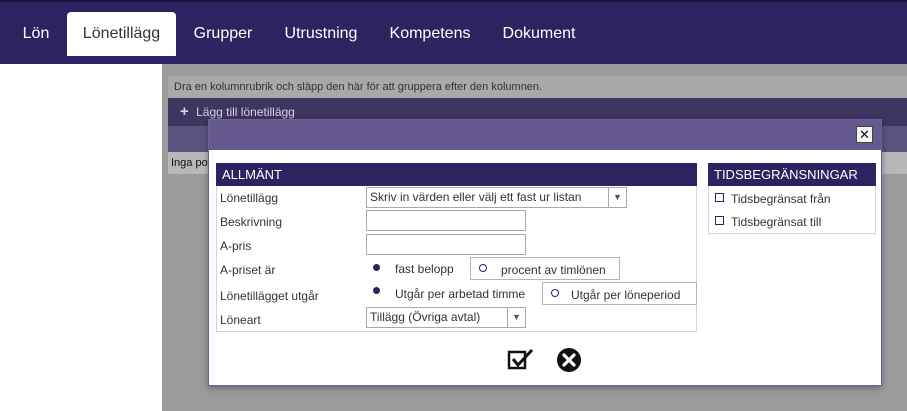 This screenshot has height=411, width=907. What do you see at coordinates (719, 197) in the screenshot?
I see `checkbox-tidsbegransat-fran` at bounding box center [719, 197].